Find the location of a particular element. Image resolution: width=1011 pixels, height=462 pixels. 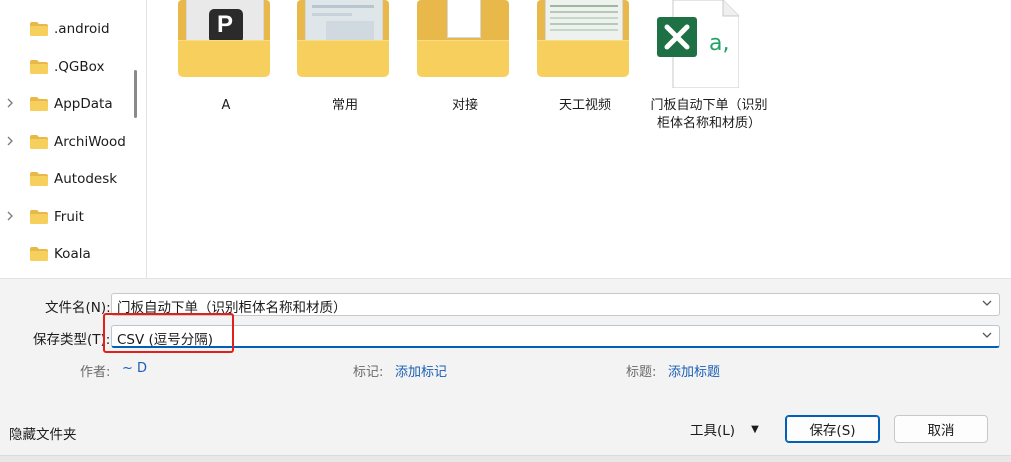

filetype-select: CSV (逗号分隔) is located at coordinates (555, 336).